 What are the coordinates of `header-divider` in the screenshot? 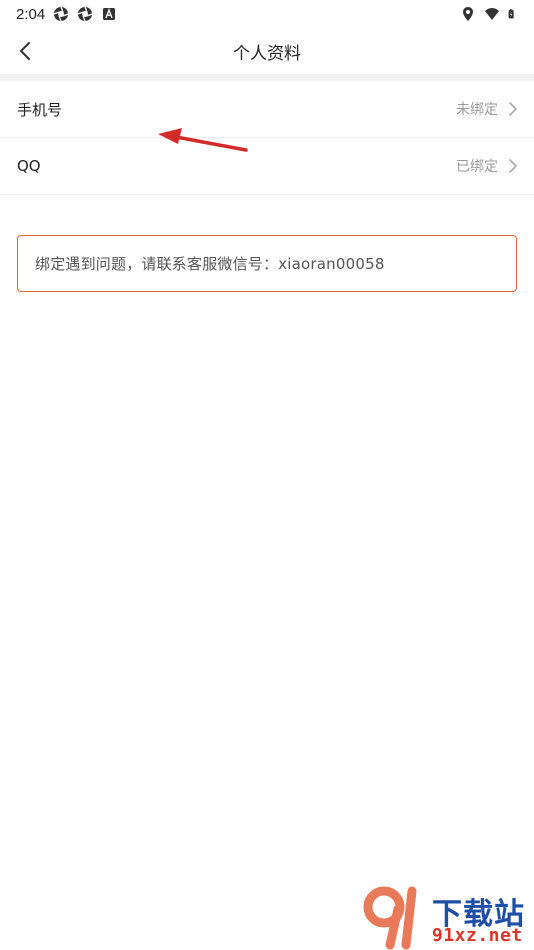 It's located at (267, 77).